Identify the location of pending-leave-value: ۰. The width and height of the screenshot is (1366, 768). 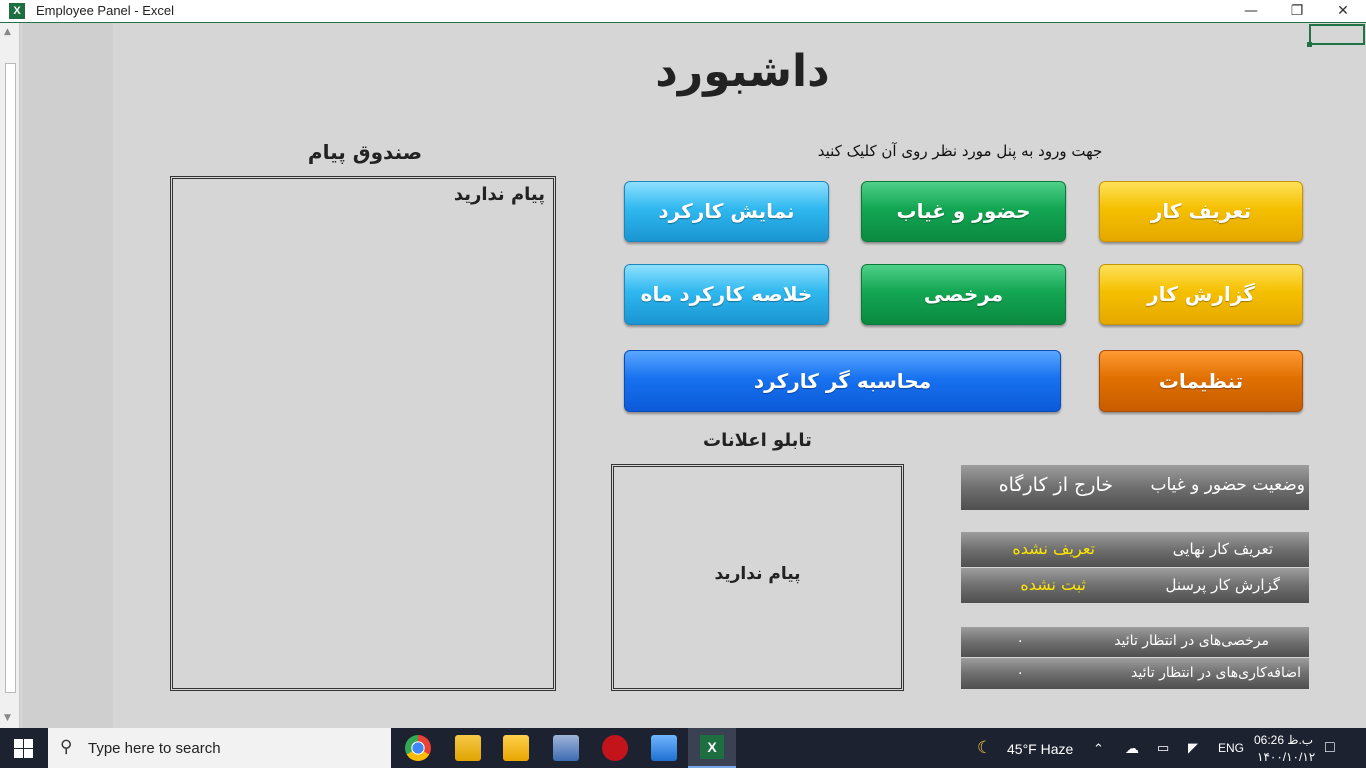
(1020, 641).